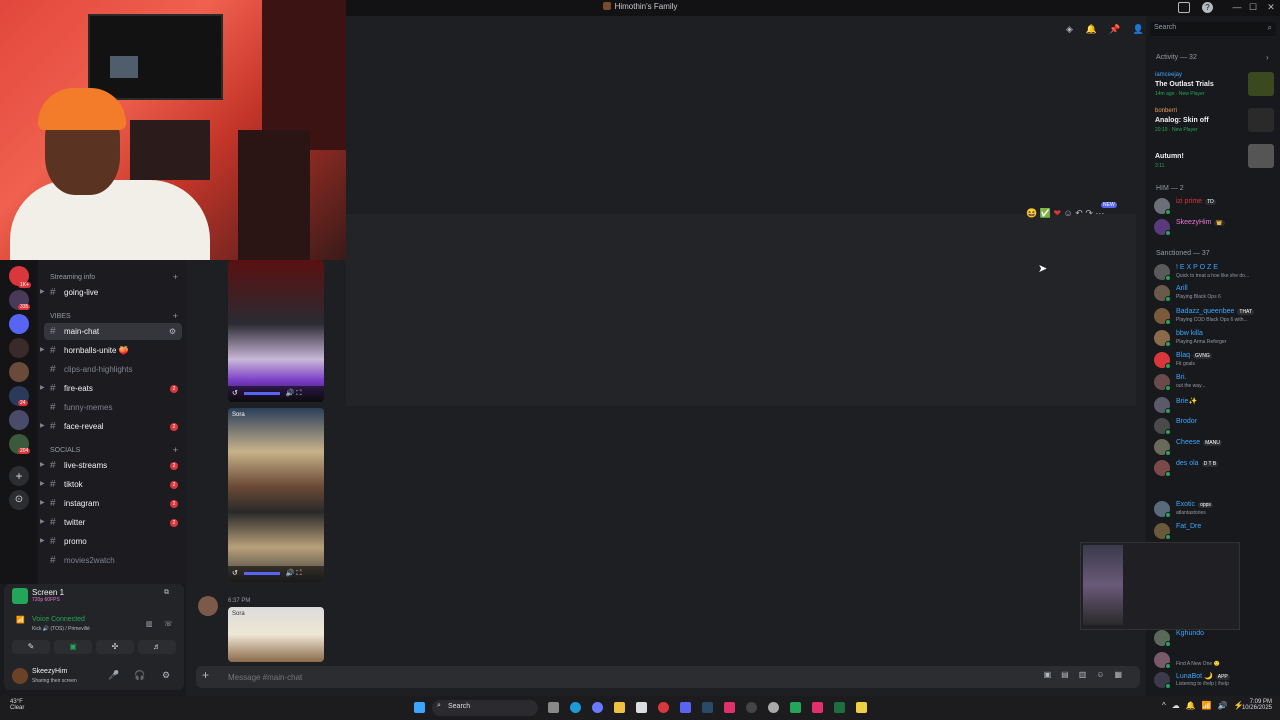  Describe the element at coordinates (1160, 586) in the screenshot. I see `stream-preview-thumbnail` at that location.